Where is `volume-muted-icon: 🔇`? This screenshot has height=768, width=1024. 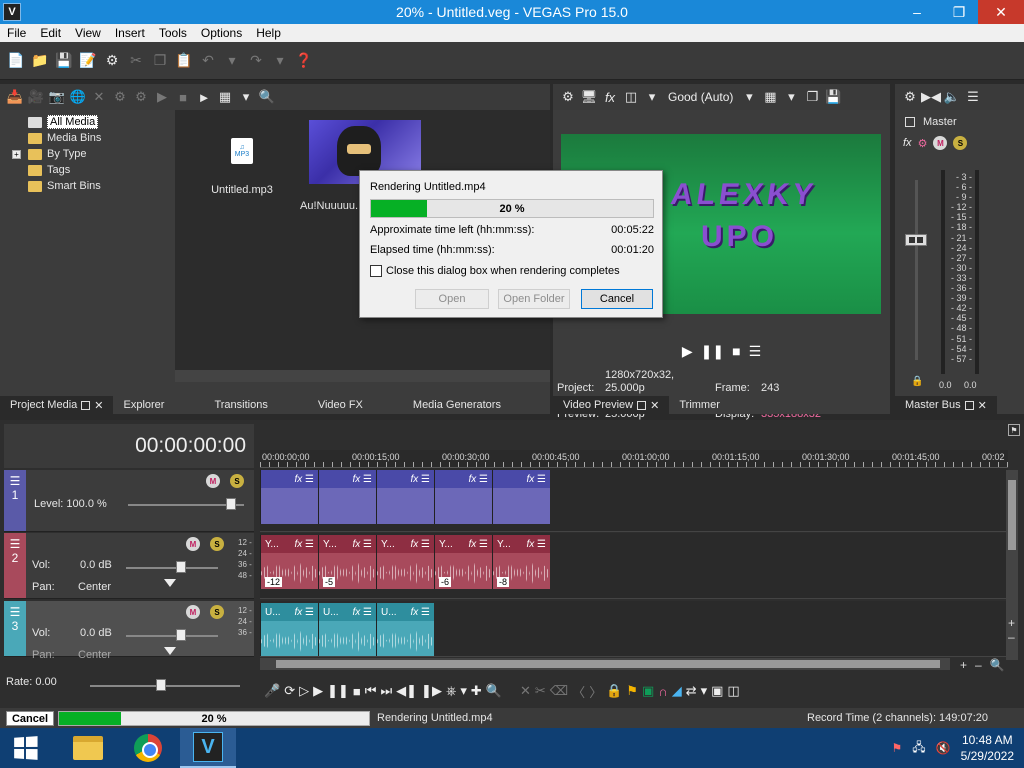 volume-muted-icon: 🔇 is located at coordinates (943, 748).